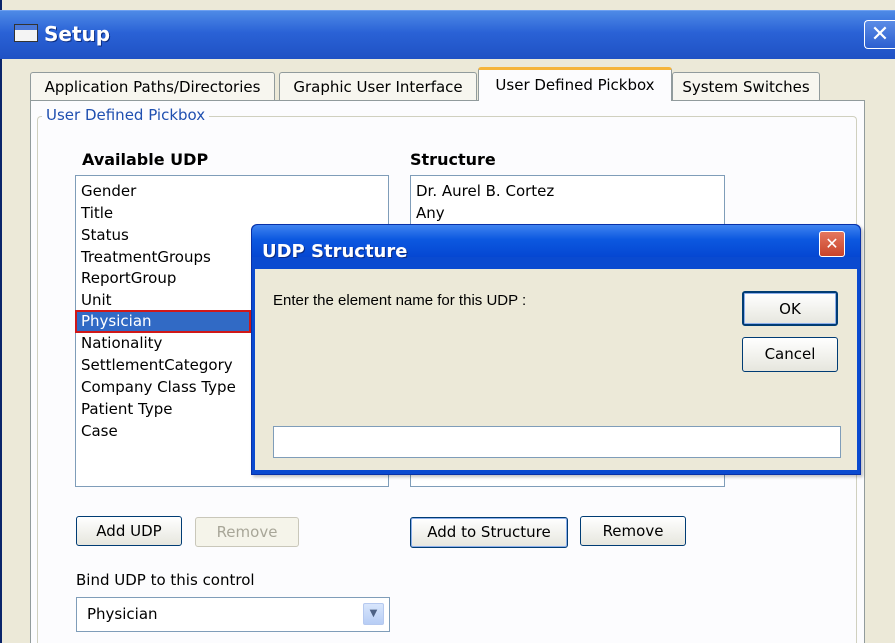 This screenshot has width=895, height=643. Describe the element at coordinates (126, 409) in the screenshot. I see `list-item: Patient Type` at that location.